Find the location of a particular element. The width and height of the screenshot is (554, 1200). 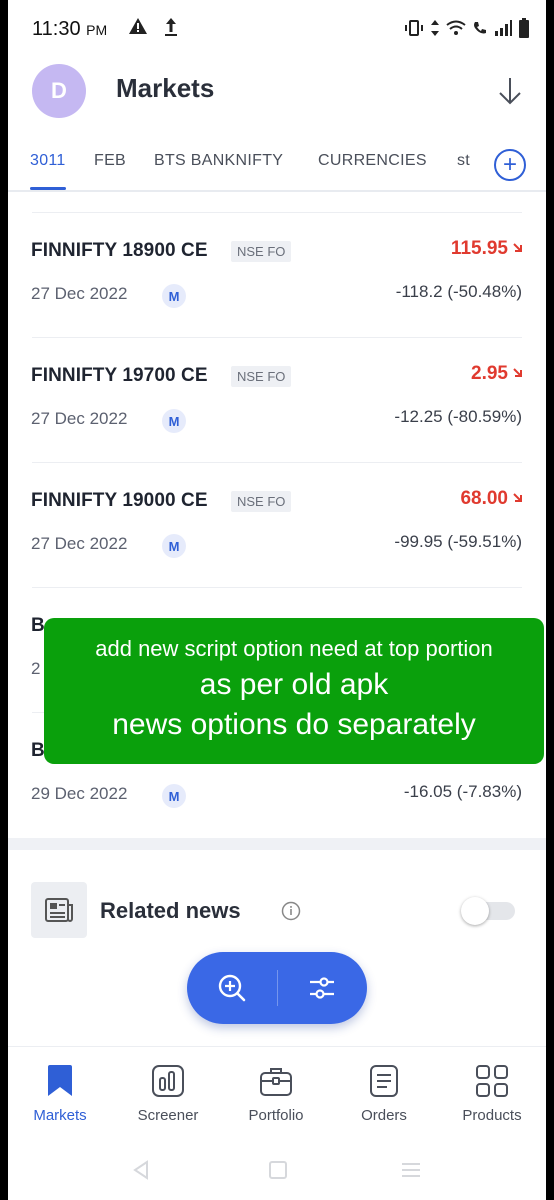

add-script-button is located at coordinates (232, 988).